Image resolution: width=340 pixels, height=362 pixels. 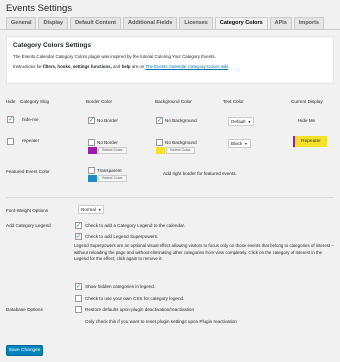 I want to click on info-heading: Category Colors Settings, so click(x=52, y=45).